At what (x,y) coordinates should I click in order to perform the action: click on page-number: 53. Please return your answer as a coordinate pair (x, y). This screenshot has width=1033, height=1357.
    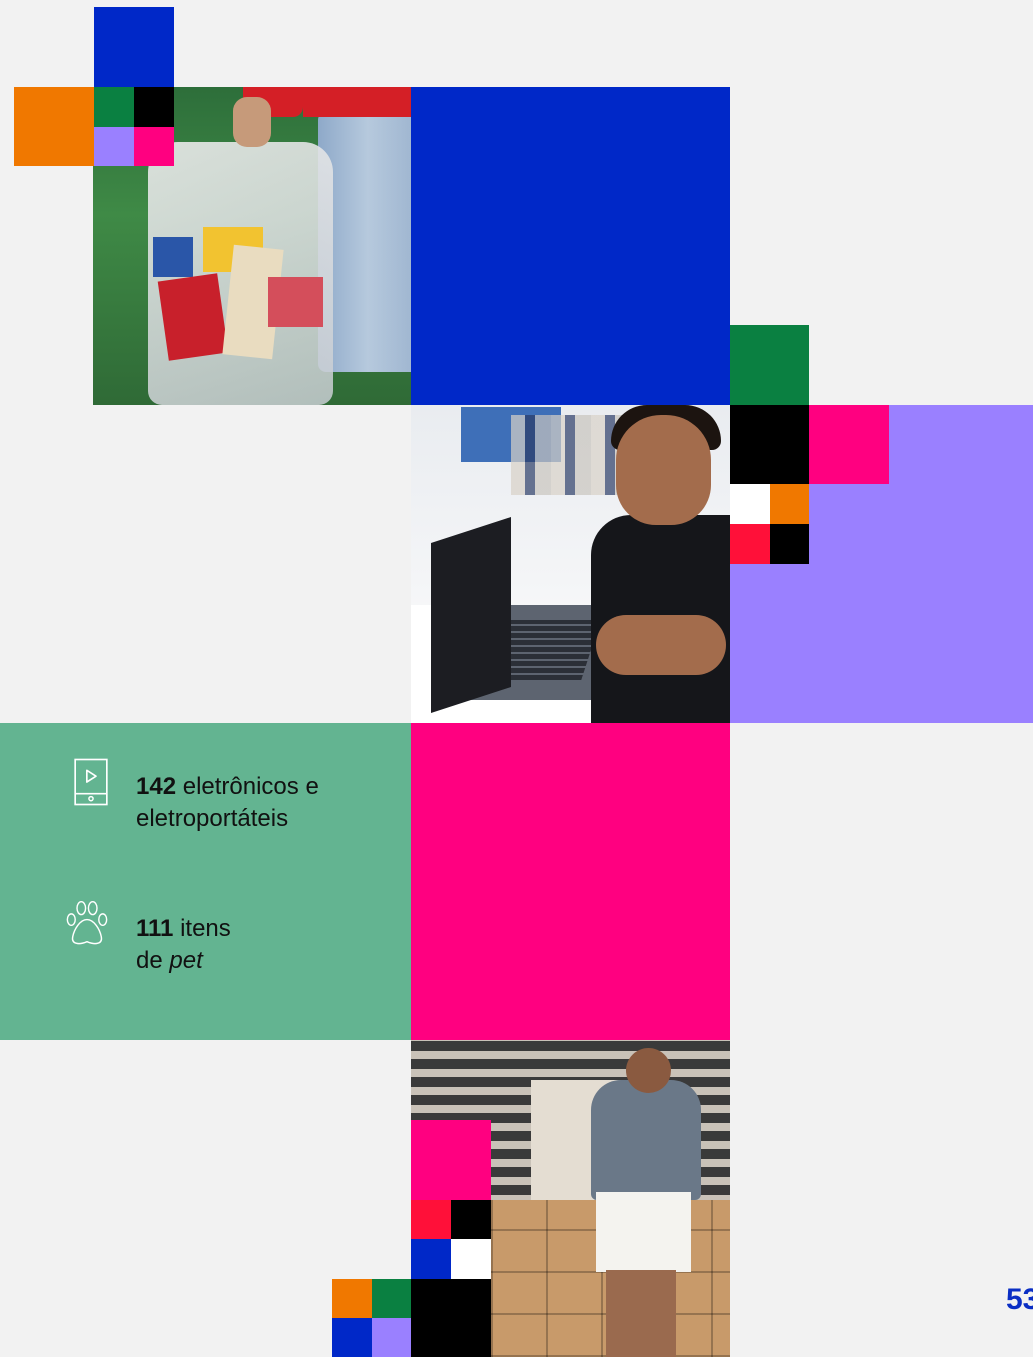
    Looking at the image, I should click on (1019, 1299).